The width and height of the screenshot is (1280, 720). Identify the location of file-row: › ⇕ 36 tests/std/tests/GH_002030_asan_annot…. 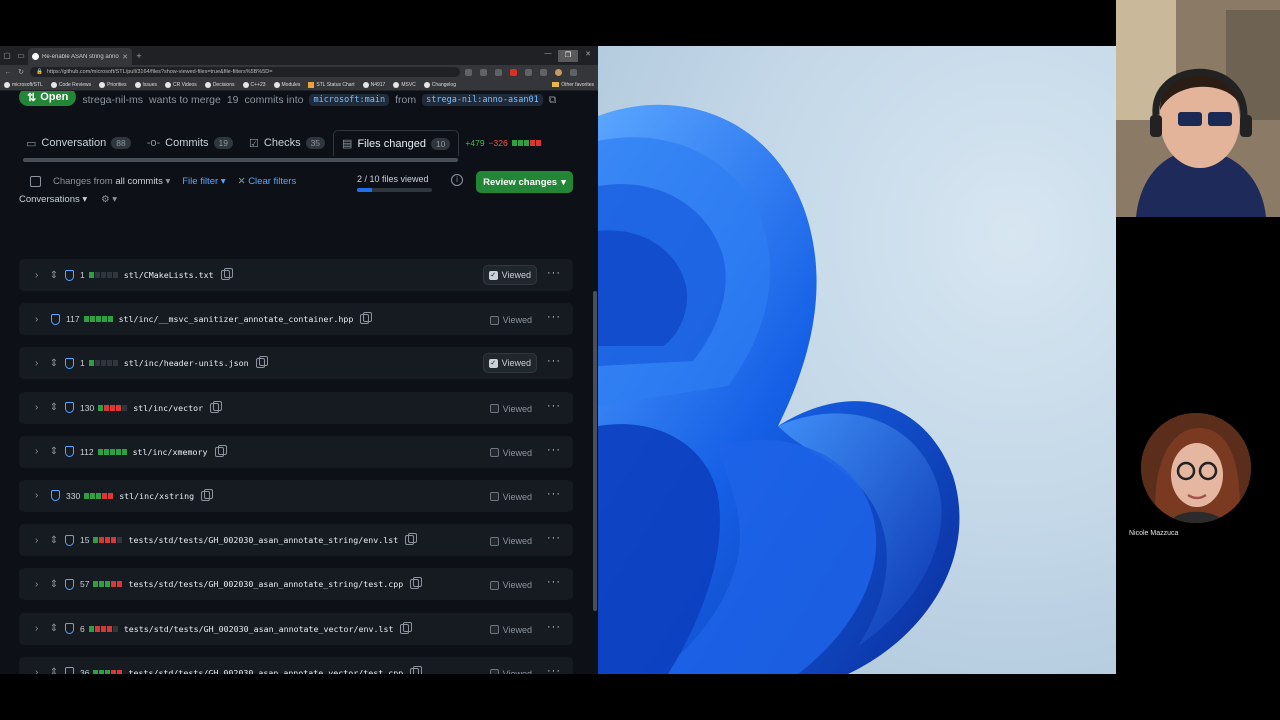
(296, 665).